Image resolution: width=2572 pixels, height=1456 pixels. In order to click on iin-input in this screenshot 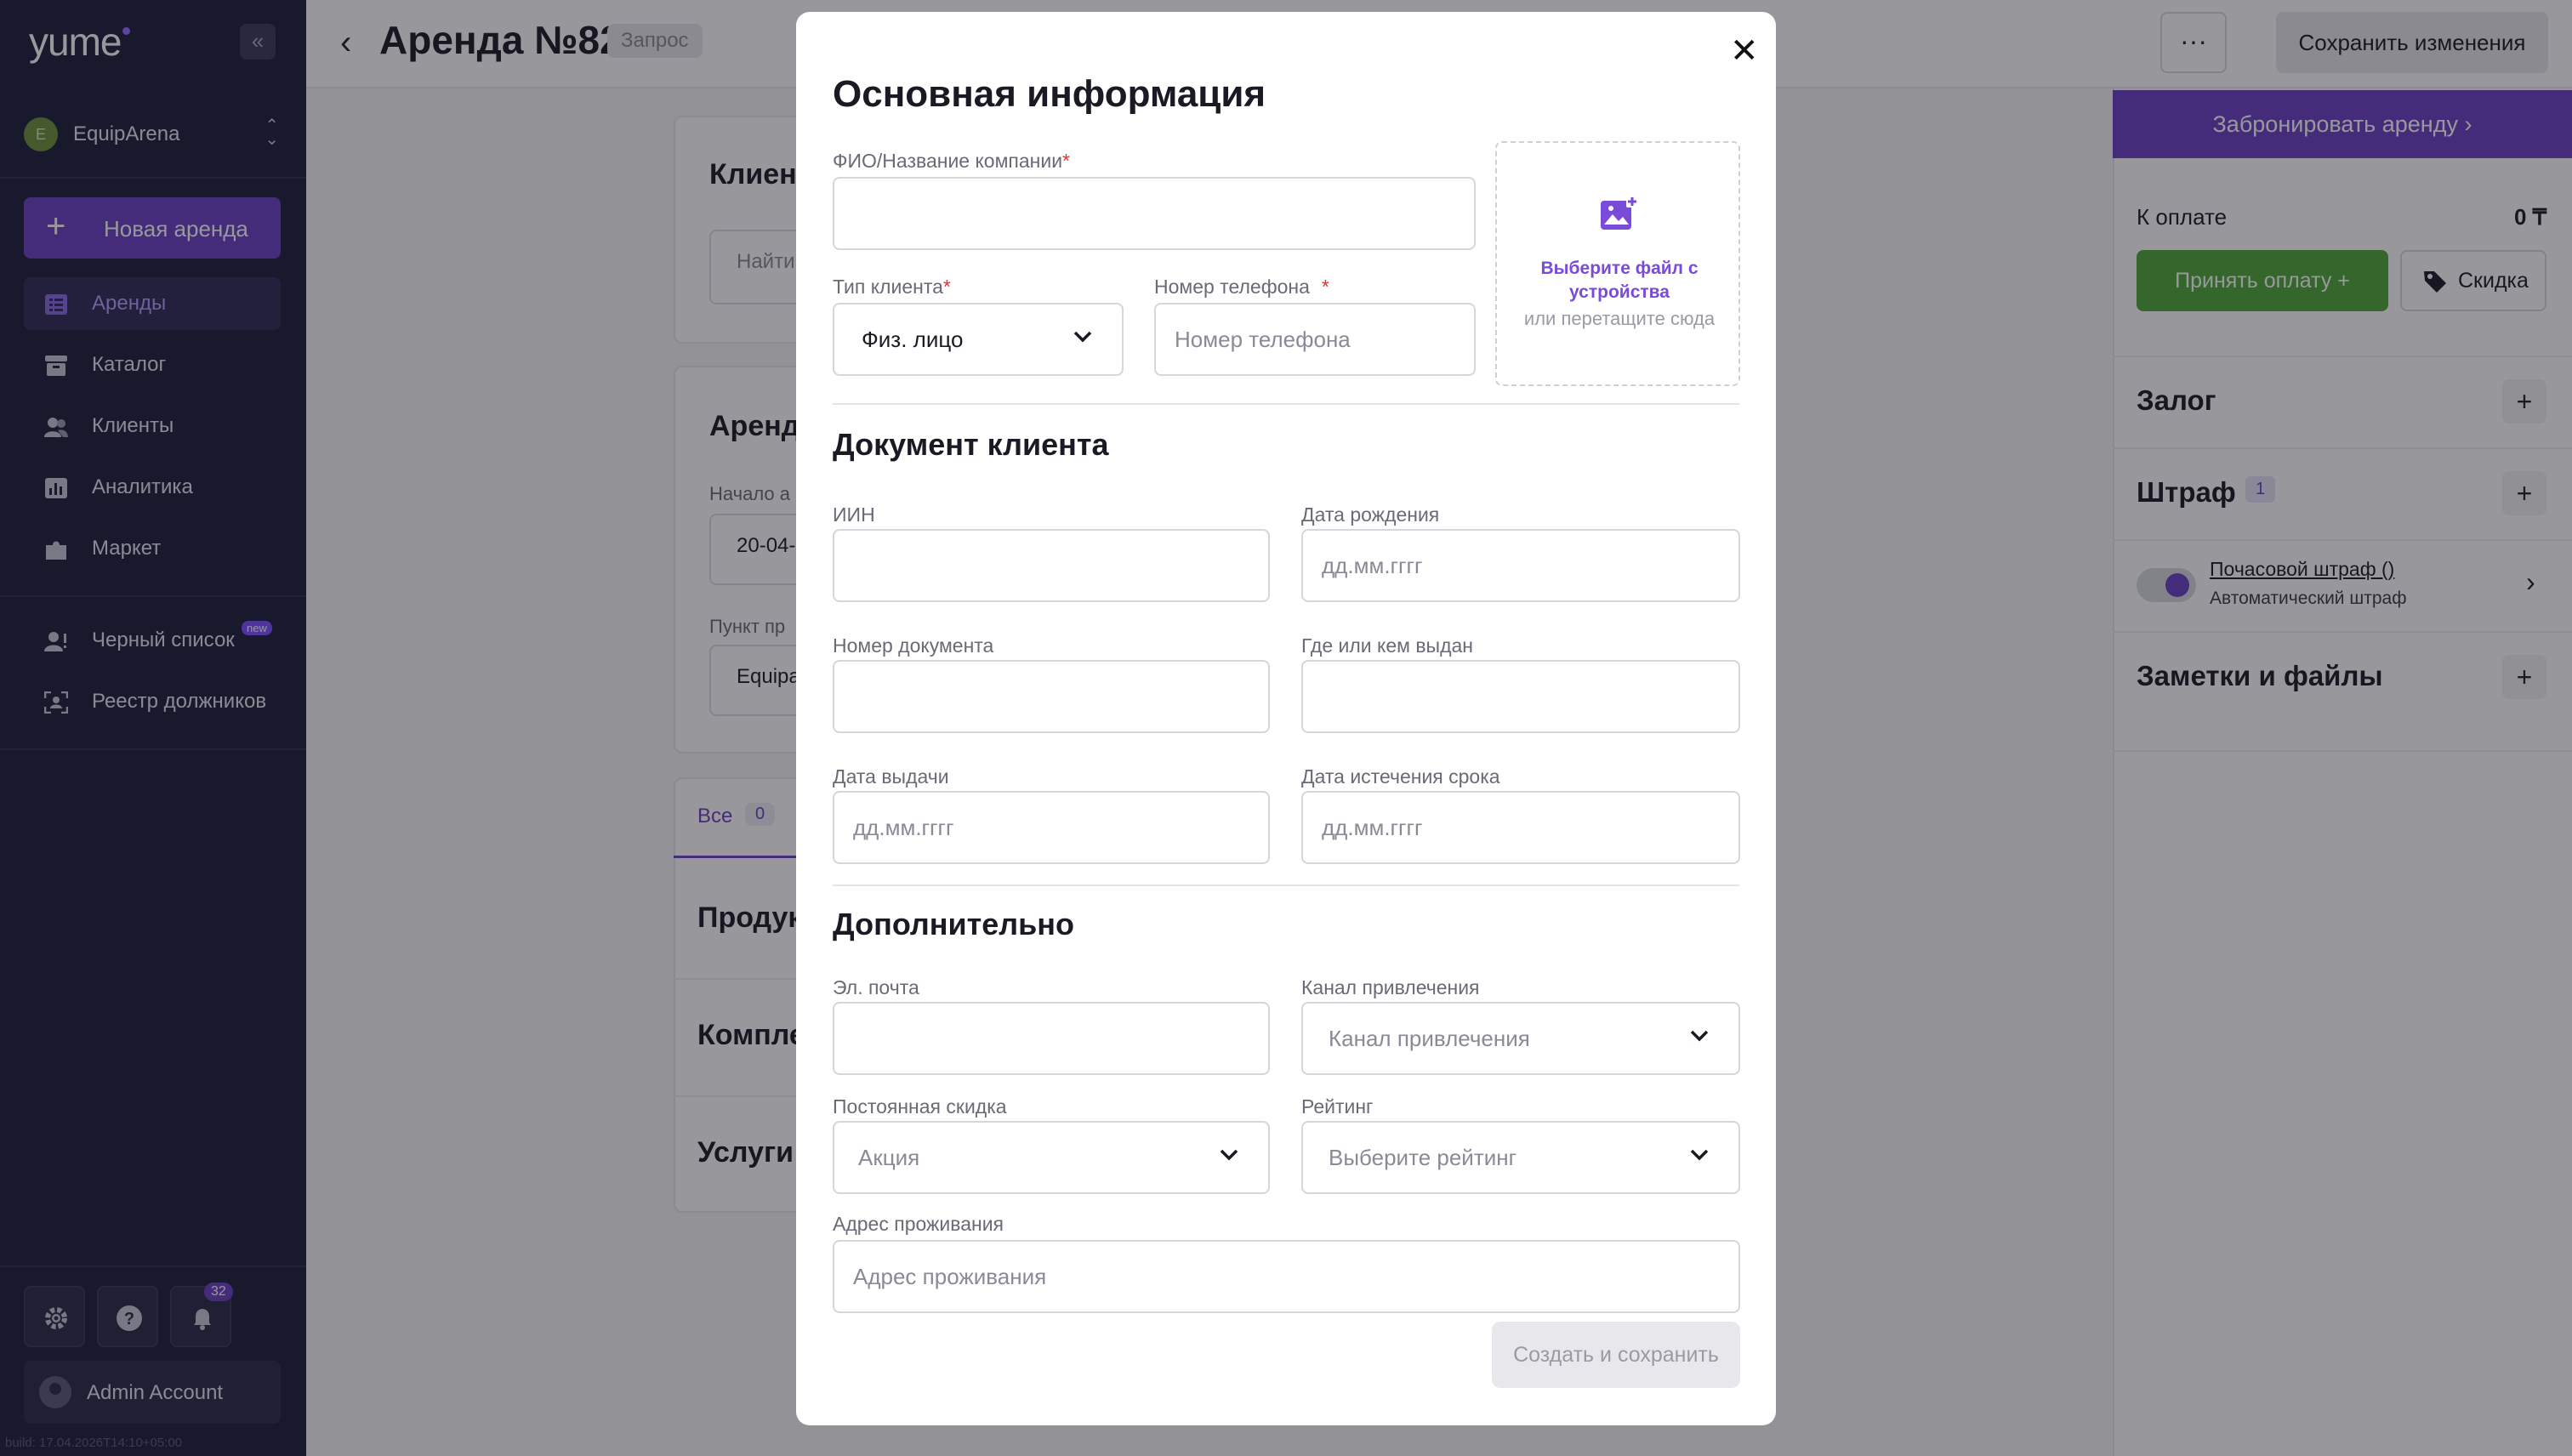, I will do `click(1051, 565)`.